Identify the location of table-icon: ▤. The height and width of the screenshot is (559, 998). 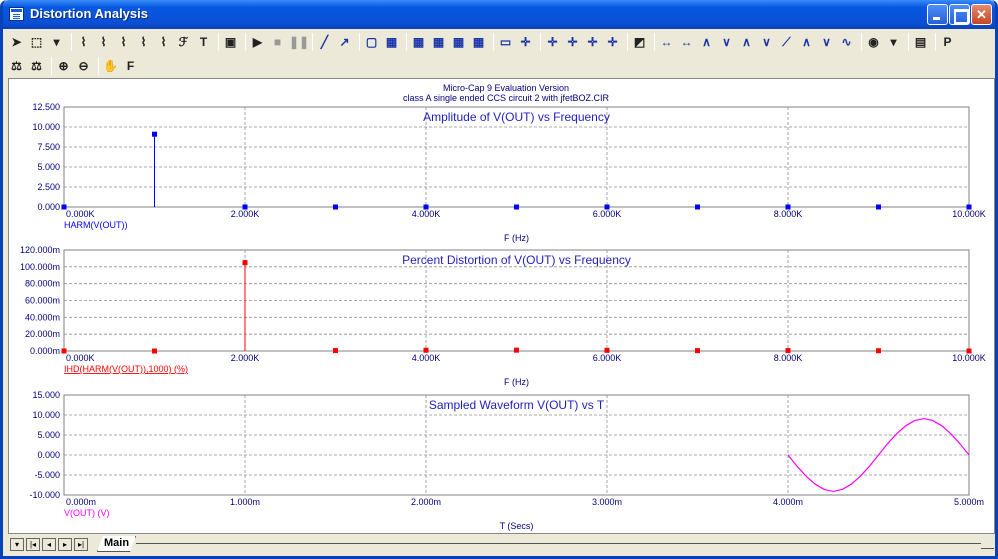
(920, 42).